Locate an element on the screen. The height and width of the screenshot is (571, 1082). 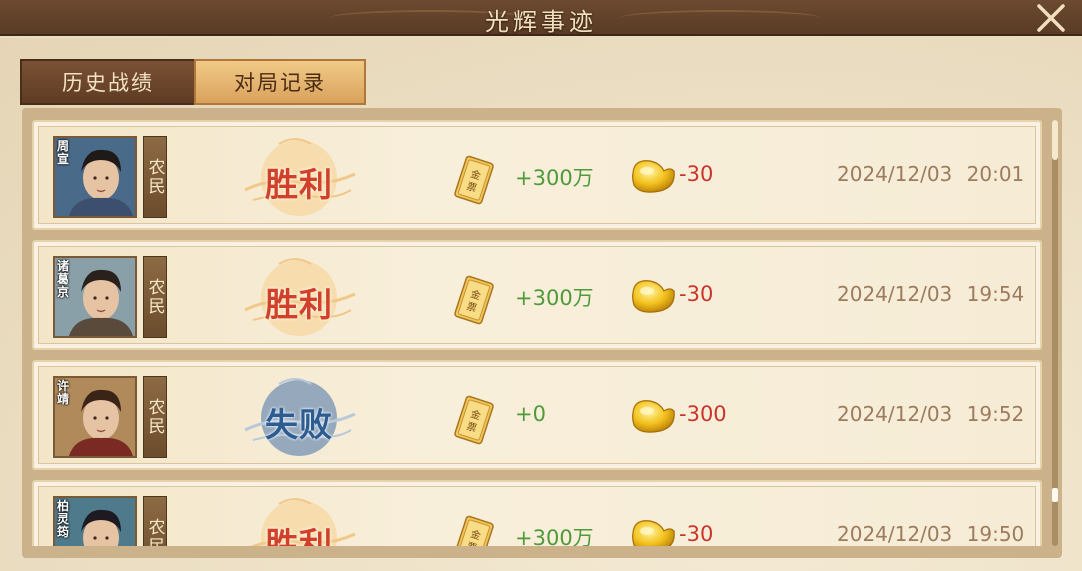
match-time: 2024/12/03 19:52 is located at coordinates (931, 414).